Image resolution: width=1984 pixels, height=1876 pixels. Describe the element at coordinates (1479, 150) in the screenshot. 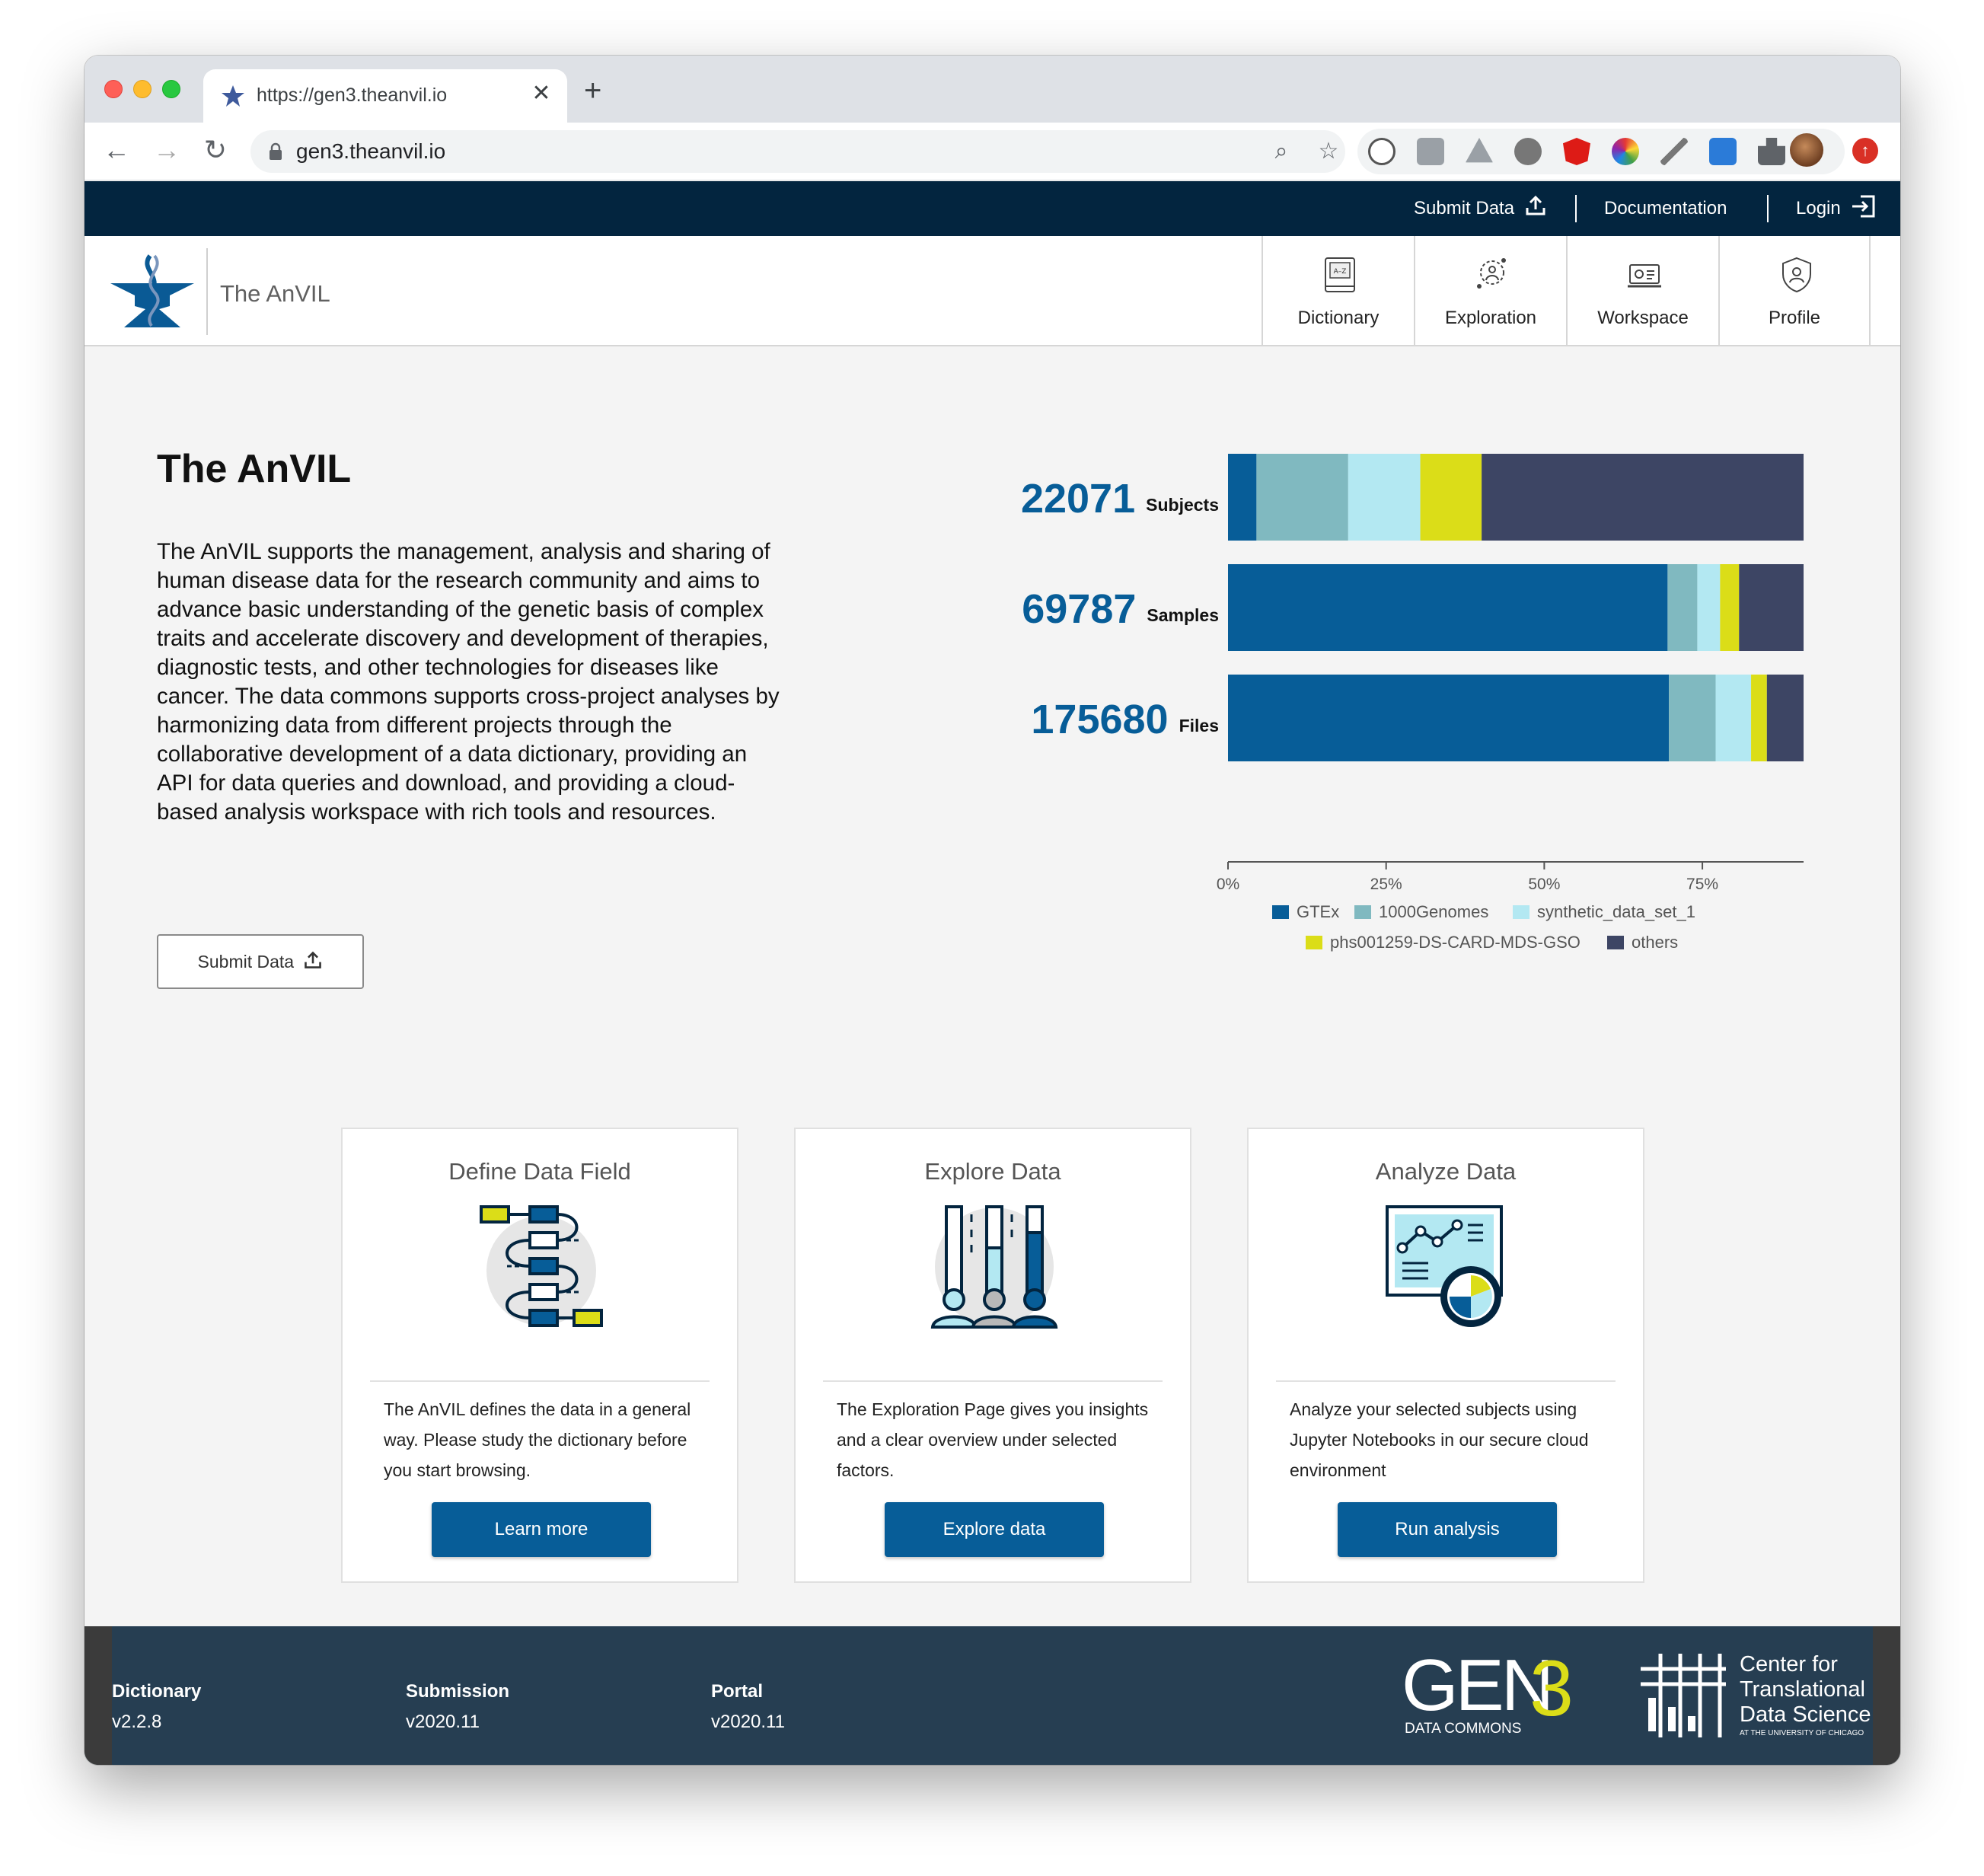

I see `drive-extension-icon` at that location.